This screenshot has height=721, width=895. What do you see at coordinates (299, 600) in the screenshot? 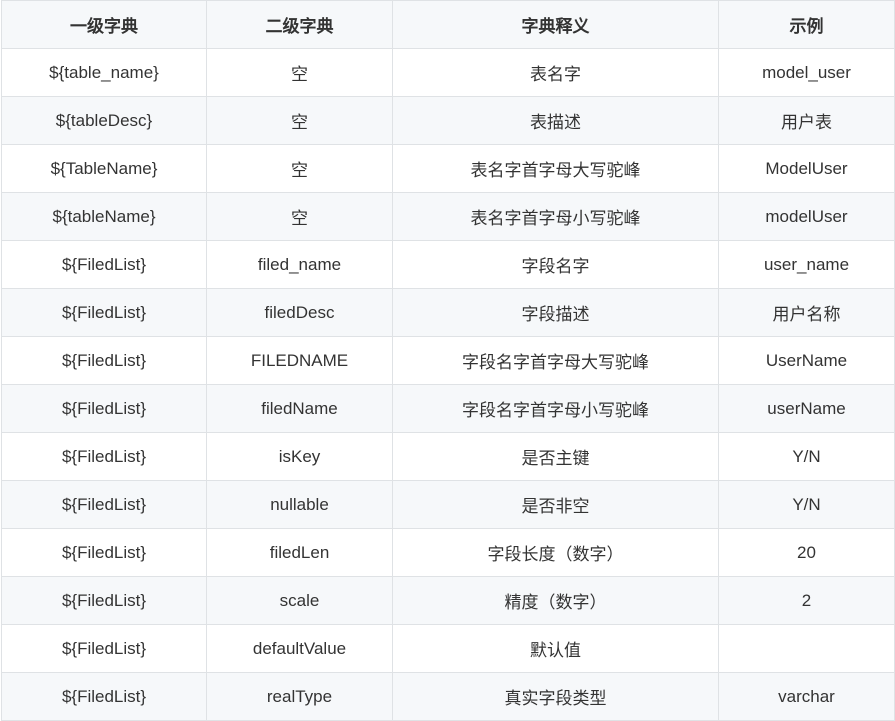
I see `cell-level2: scale` at bounding box center [299, 600].